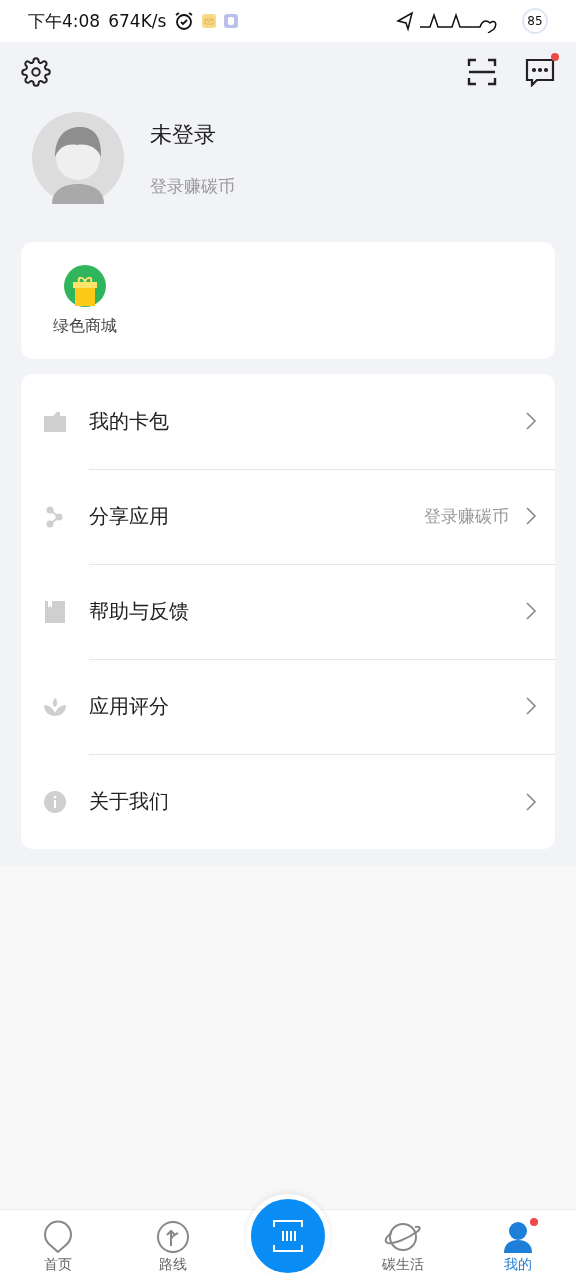  Describe the element at coordinates (183, 135) in the screenshot. I see `user-name: 未登录` at that location.